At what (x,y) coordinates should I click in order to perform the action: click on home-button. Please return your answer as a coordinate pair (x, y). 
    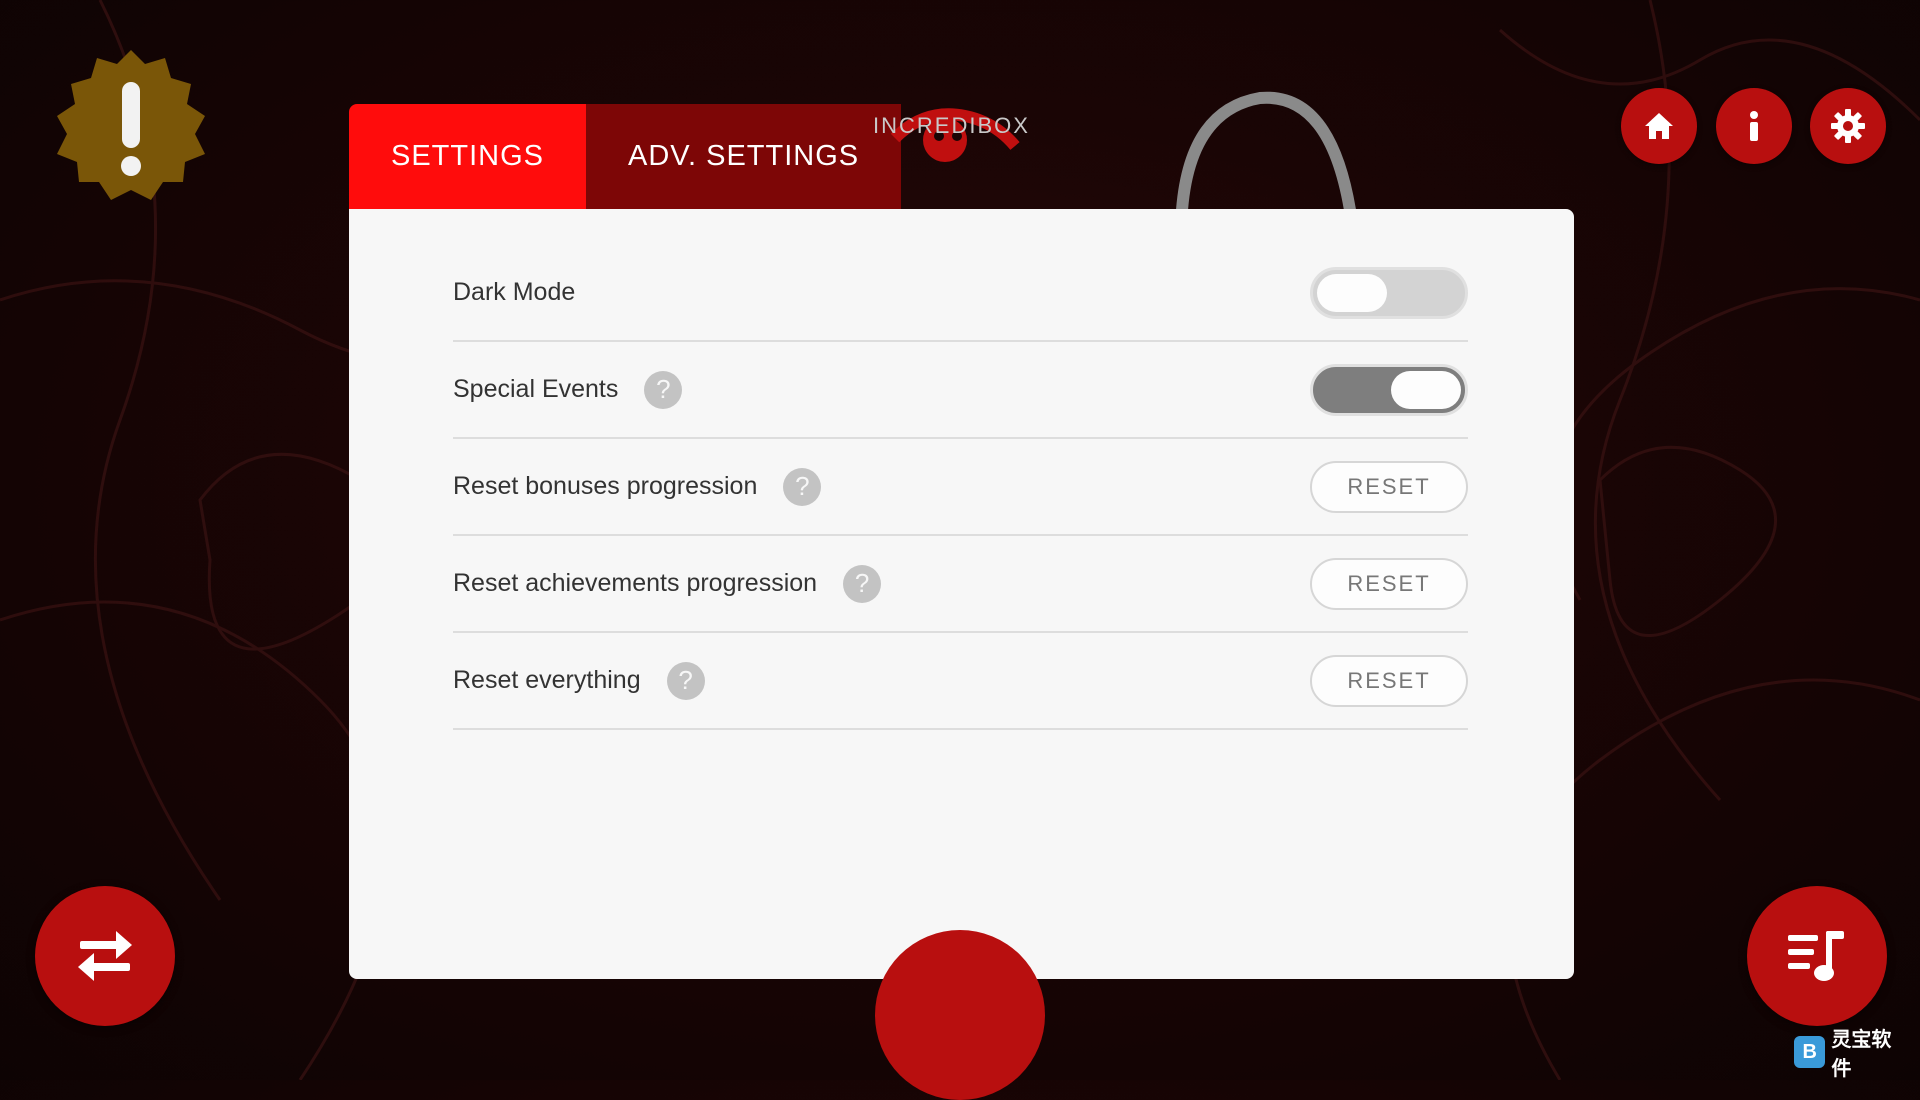
    Looking at the image, I should click on (1659, 126).